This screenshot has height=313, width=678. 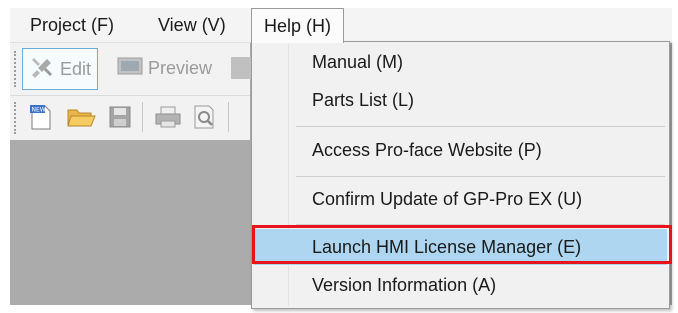 I want to click on highlight-callout-box, so click(x=462, y=244).